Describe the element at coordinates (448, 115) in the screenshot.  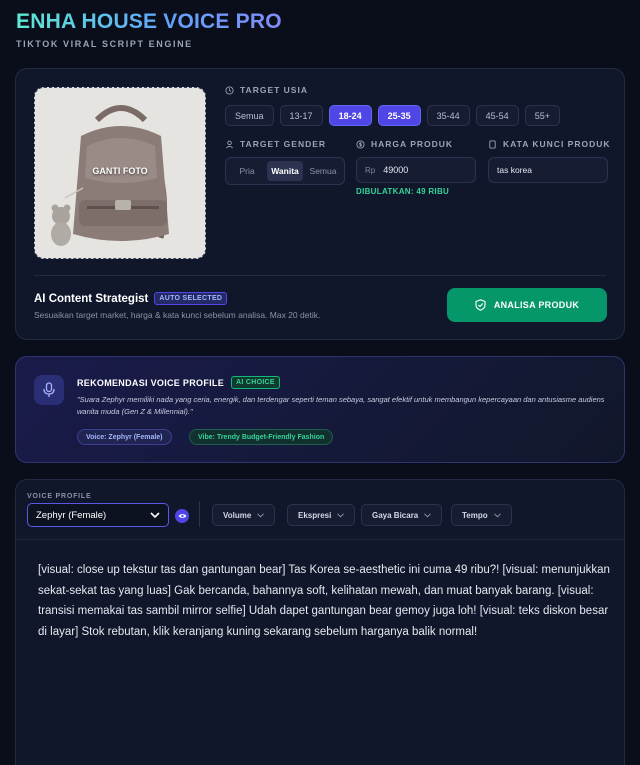
I see `age-chip-35-44: 35-44` at that location.